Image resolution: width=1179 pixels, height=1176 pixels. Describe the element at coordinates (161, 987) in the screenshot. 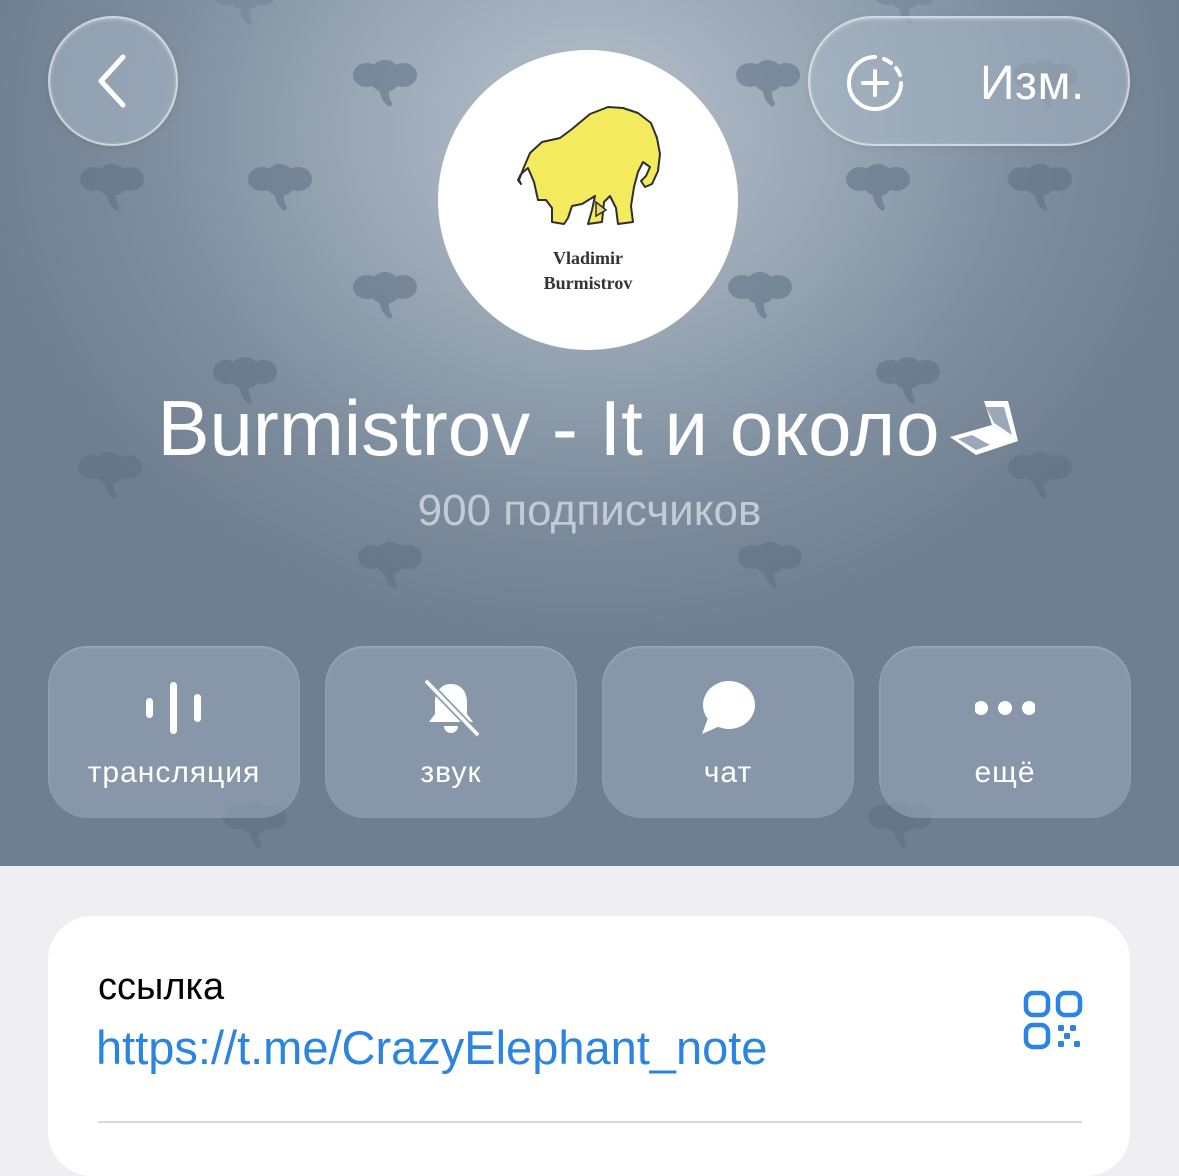

I see `link-label: ссылка` at that location.